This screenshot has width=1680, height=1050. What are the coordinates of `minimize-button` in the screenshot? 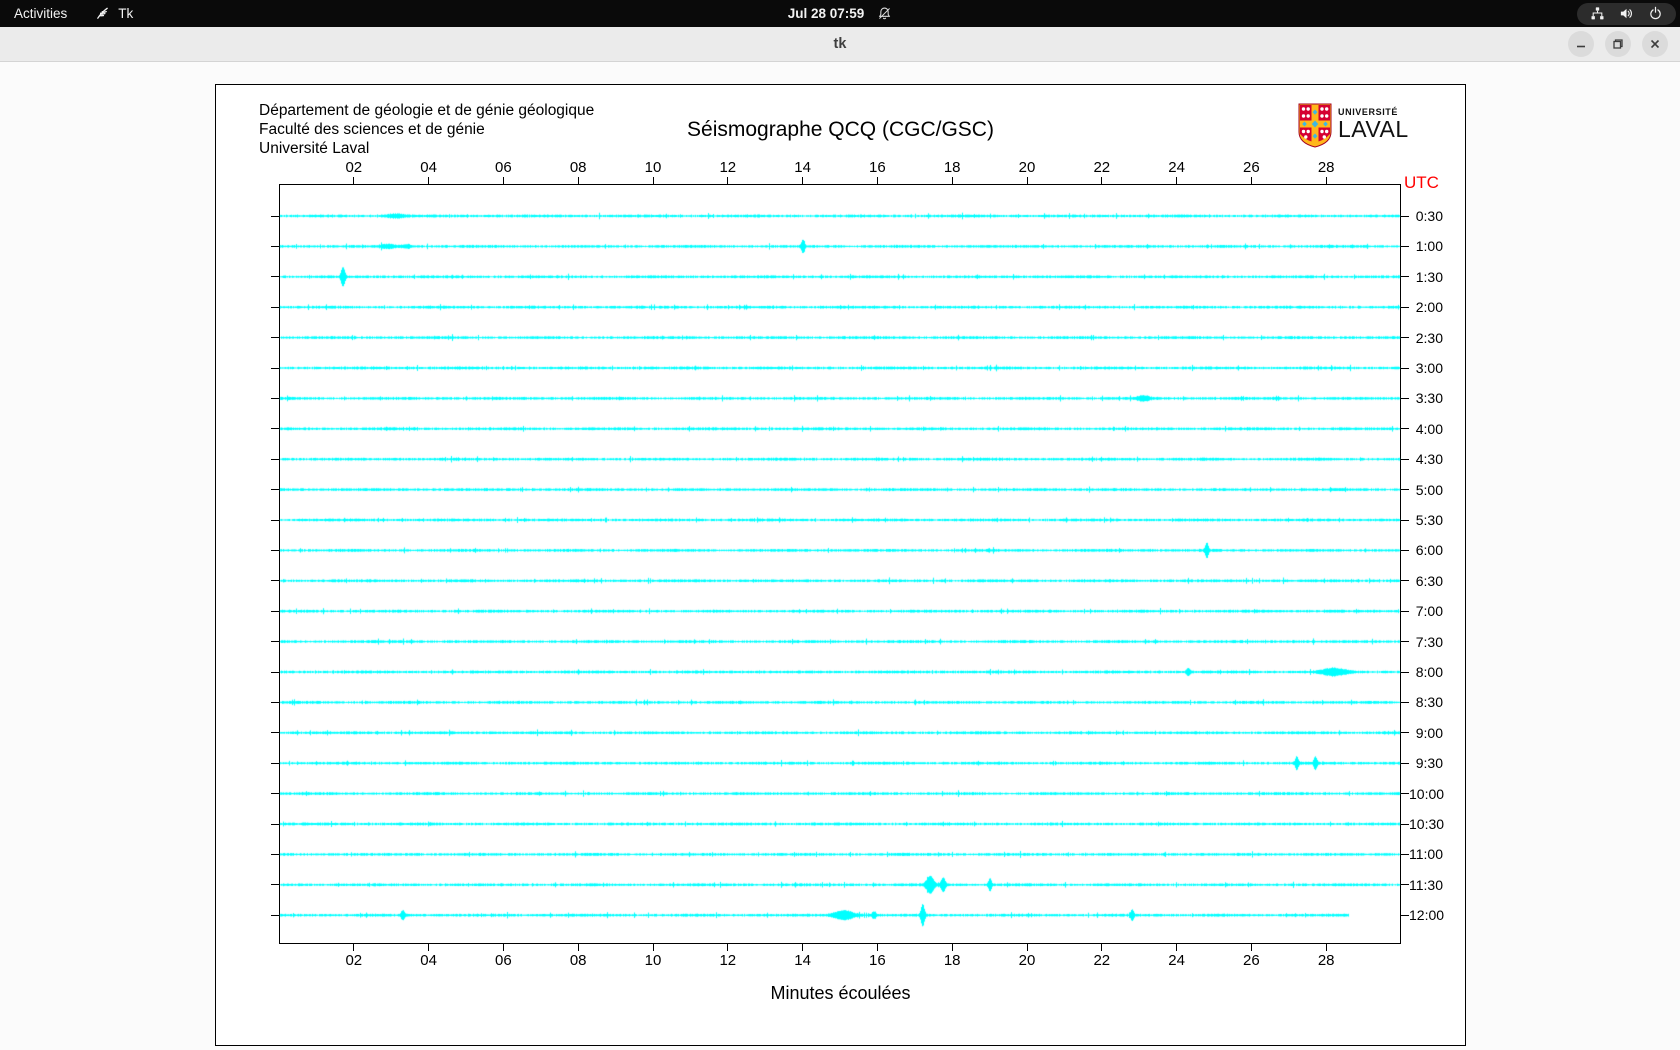 It's located at (1581, 44).